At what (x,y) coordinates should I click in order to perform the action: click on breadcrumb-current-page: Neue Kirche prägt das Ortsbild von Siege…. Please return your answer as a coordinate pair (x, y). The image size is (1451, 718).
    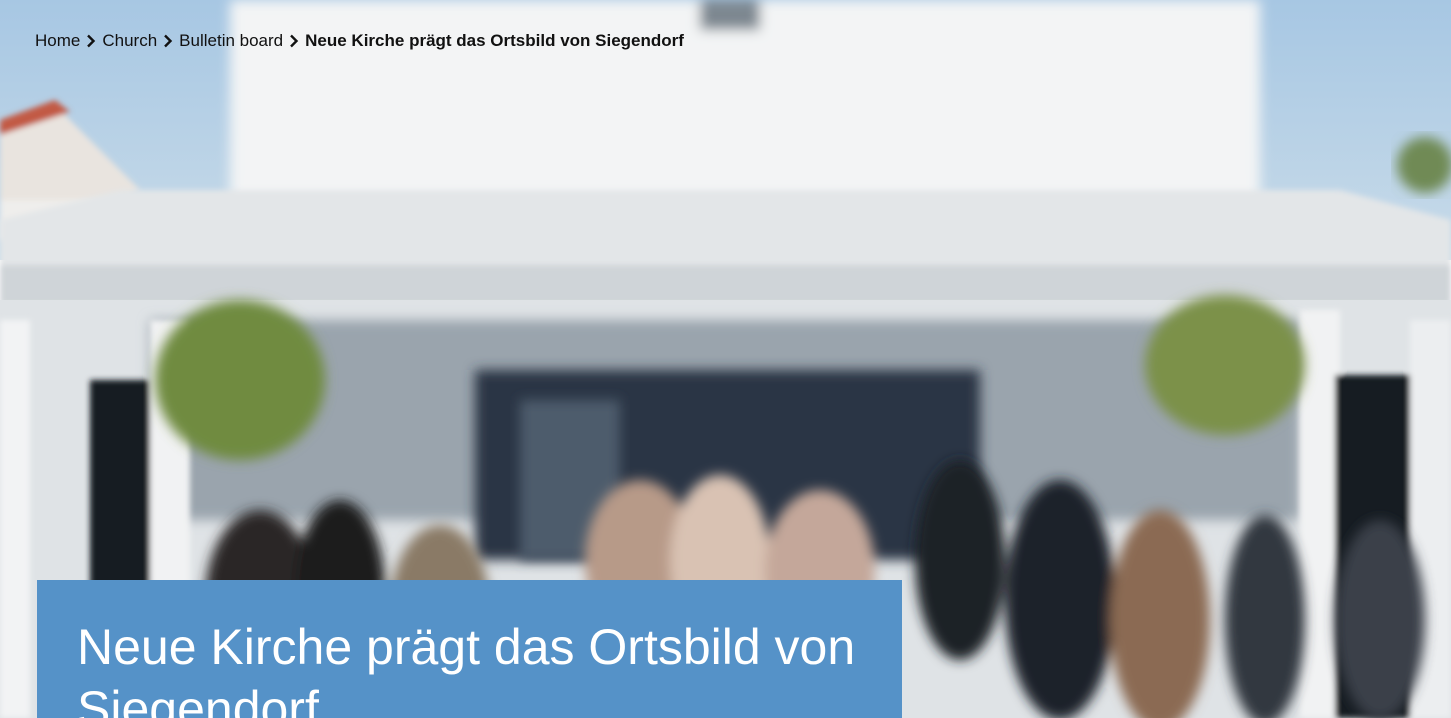
    Looking at the image, I should click on (494, 40).